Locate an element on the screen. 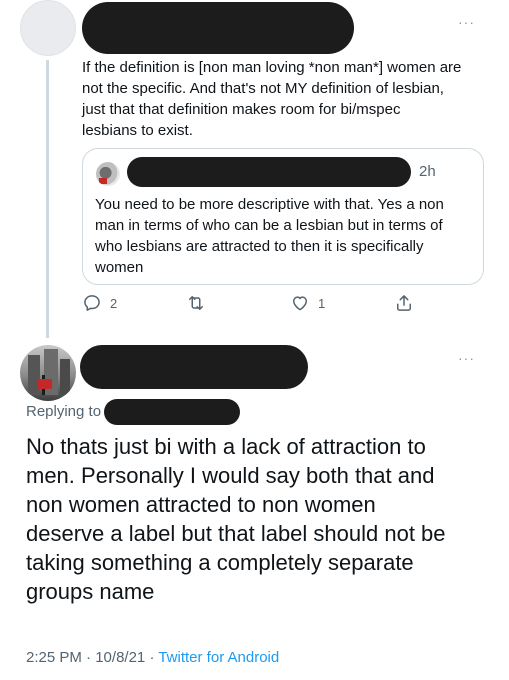 The image size is (509, 680). user-avatar is located at coordinates (48, 28).